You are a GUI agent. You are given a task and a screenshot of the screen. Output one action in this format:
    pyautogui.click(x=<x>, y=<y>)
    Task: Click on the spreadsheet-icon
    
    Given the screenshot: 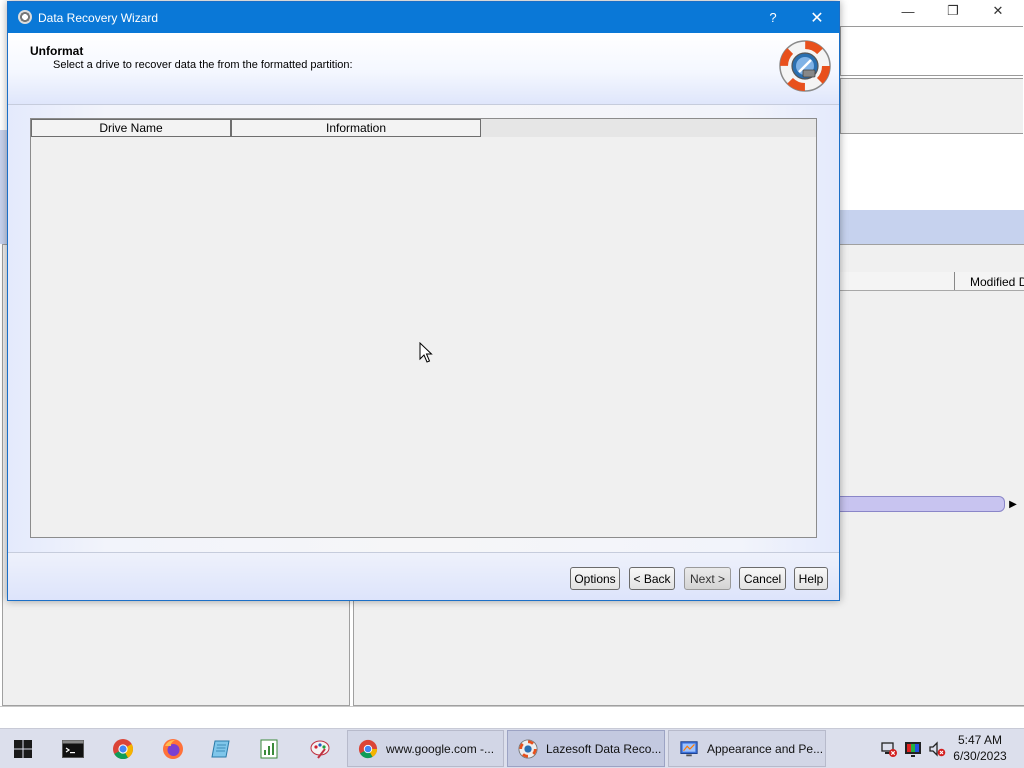 What is the action you would take?
    pyautogui.click(x=269, y=748)
    